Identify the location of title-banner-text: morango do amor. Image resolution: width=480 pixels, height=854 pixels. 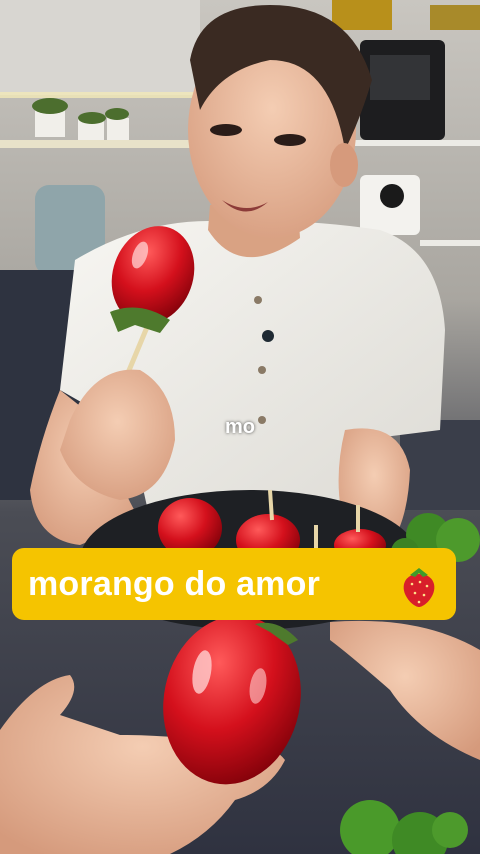
(174, 583).